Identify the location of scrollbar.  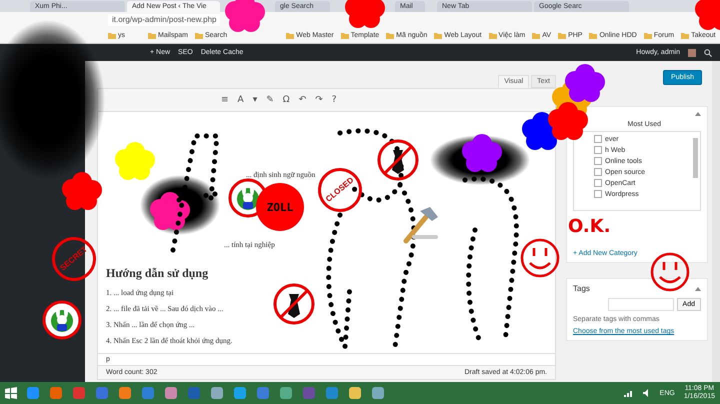
(695, 158).